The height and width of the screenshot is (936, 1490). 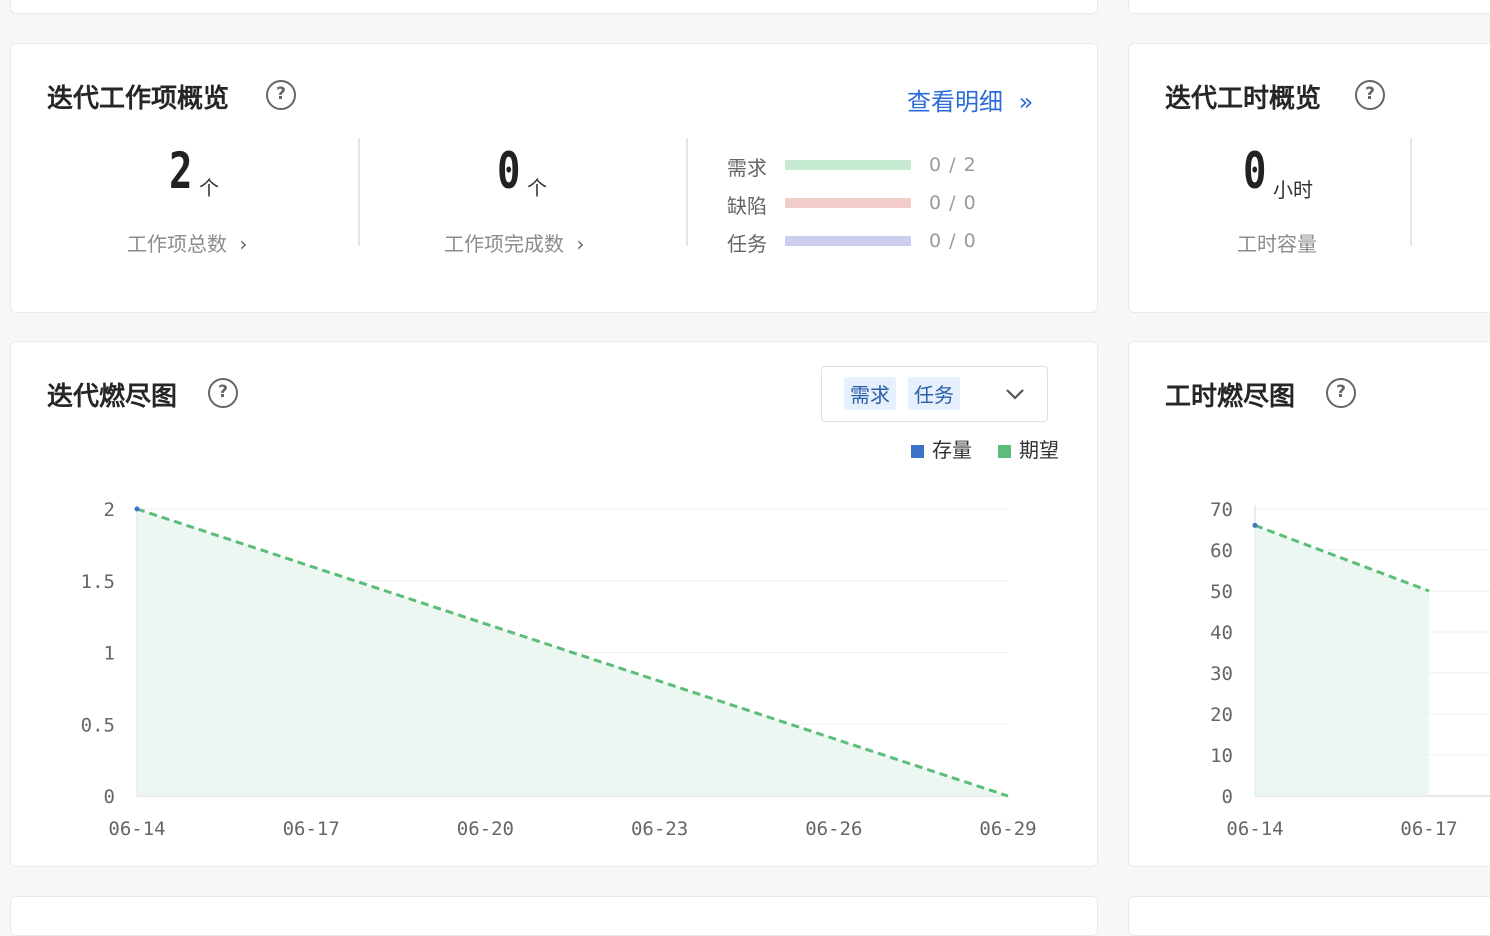 What do you see at coordinates (504, 244) in the screenshot?
I see `done-label: 工作项完成数` at bounding box center [504, 244].